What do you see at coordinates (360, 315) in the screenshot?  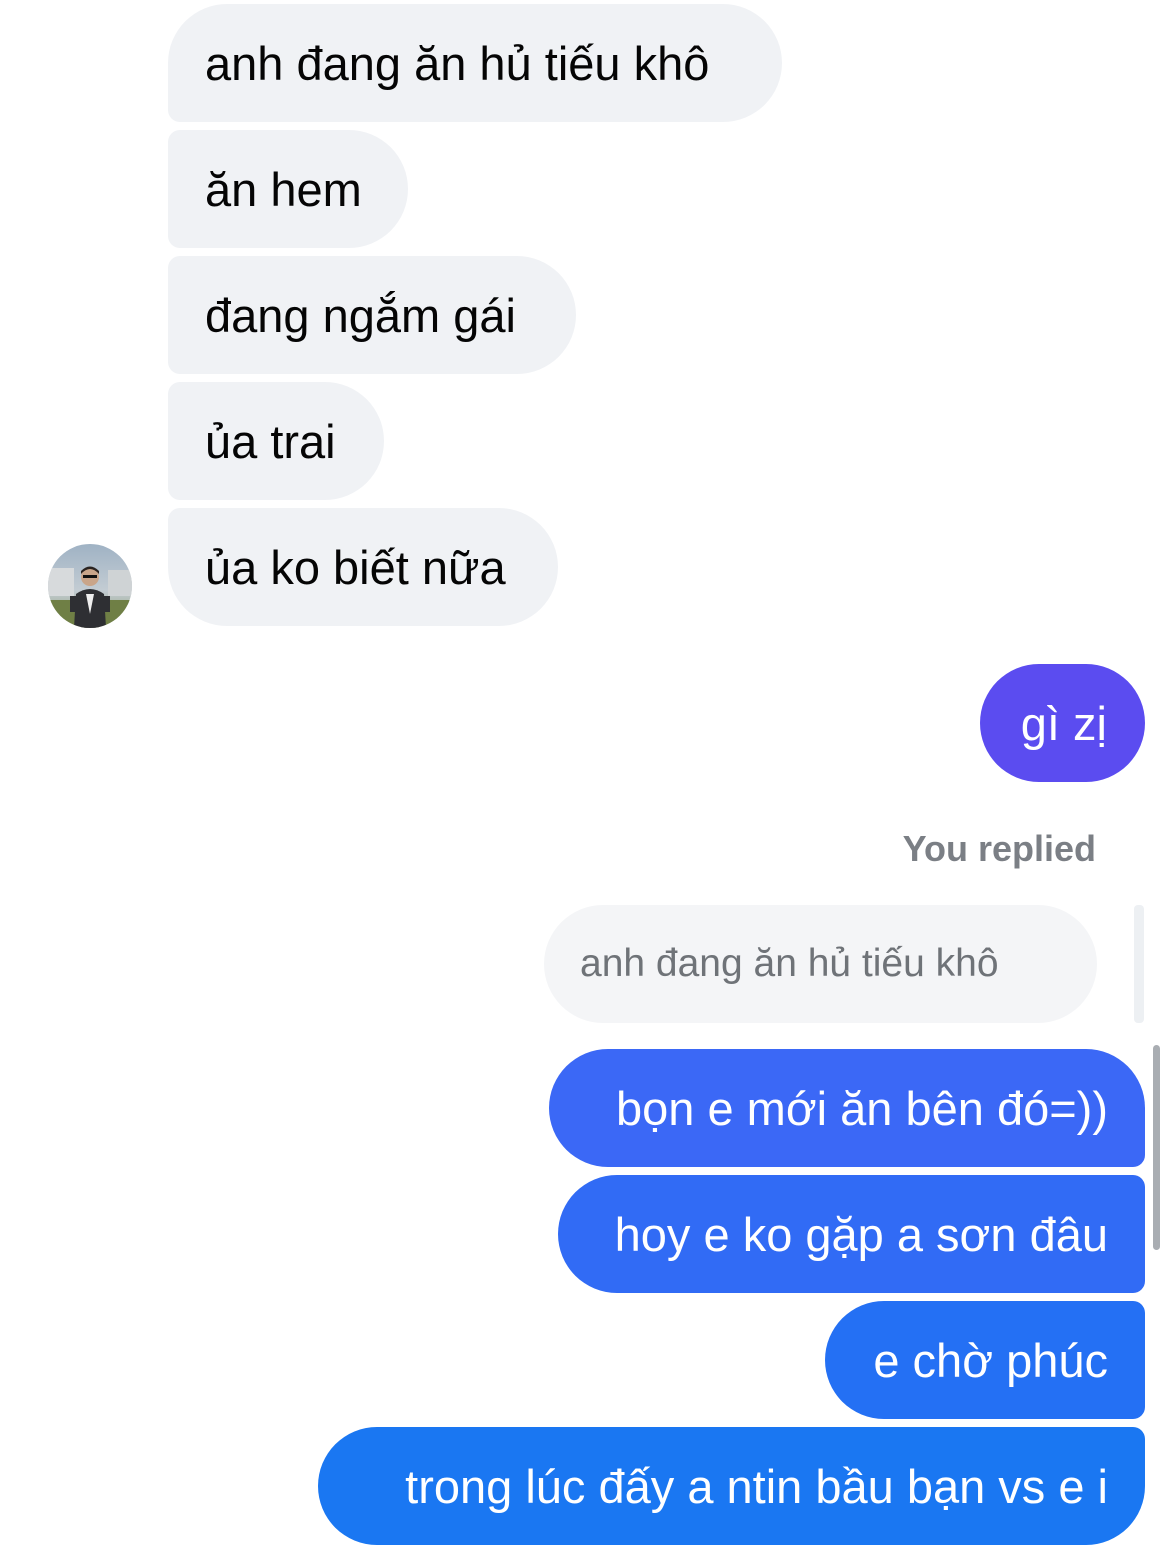 I see `message-text: đang ngắm gái` at bounding box center [360, 315].